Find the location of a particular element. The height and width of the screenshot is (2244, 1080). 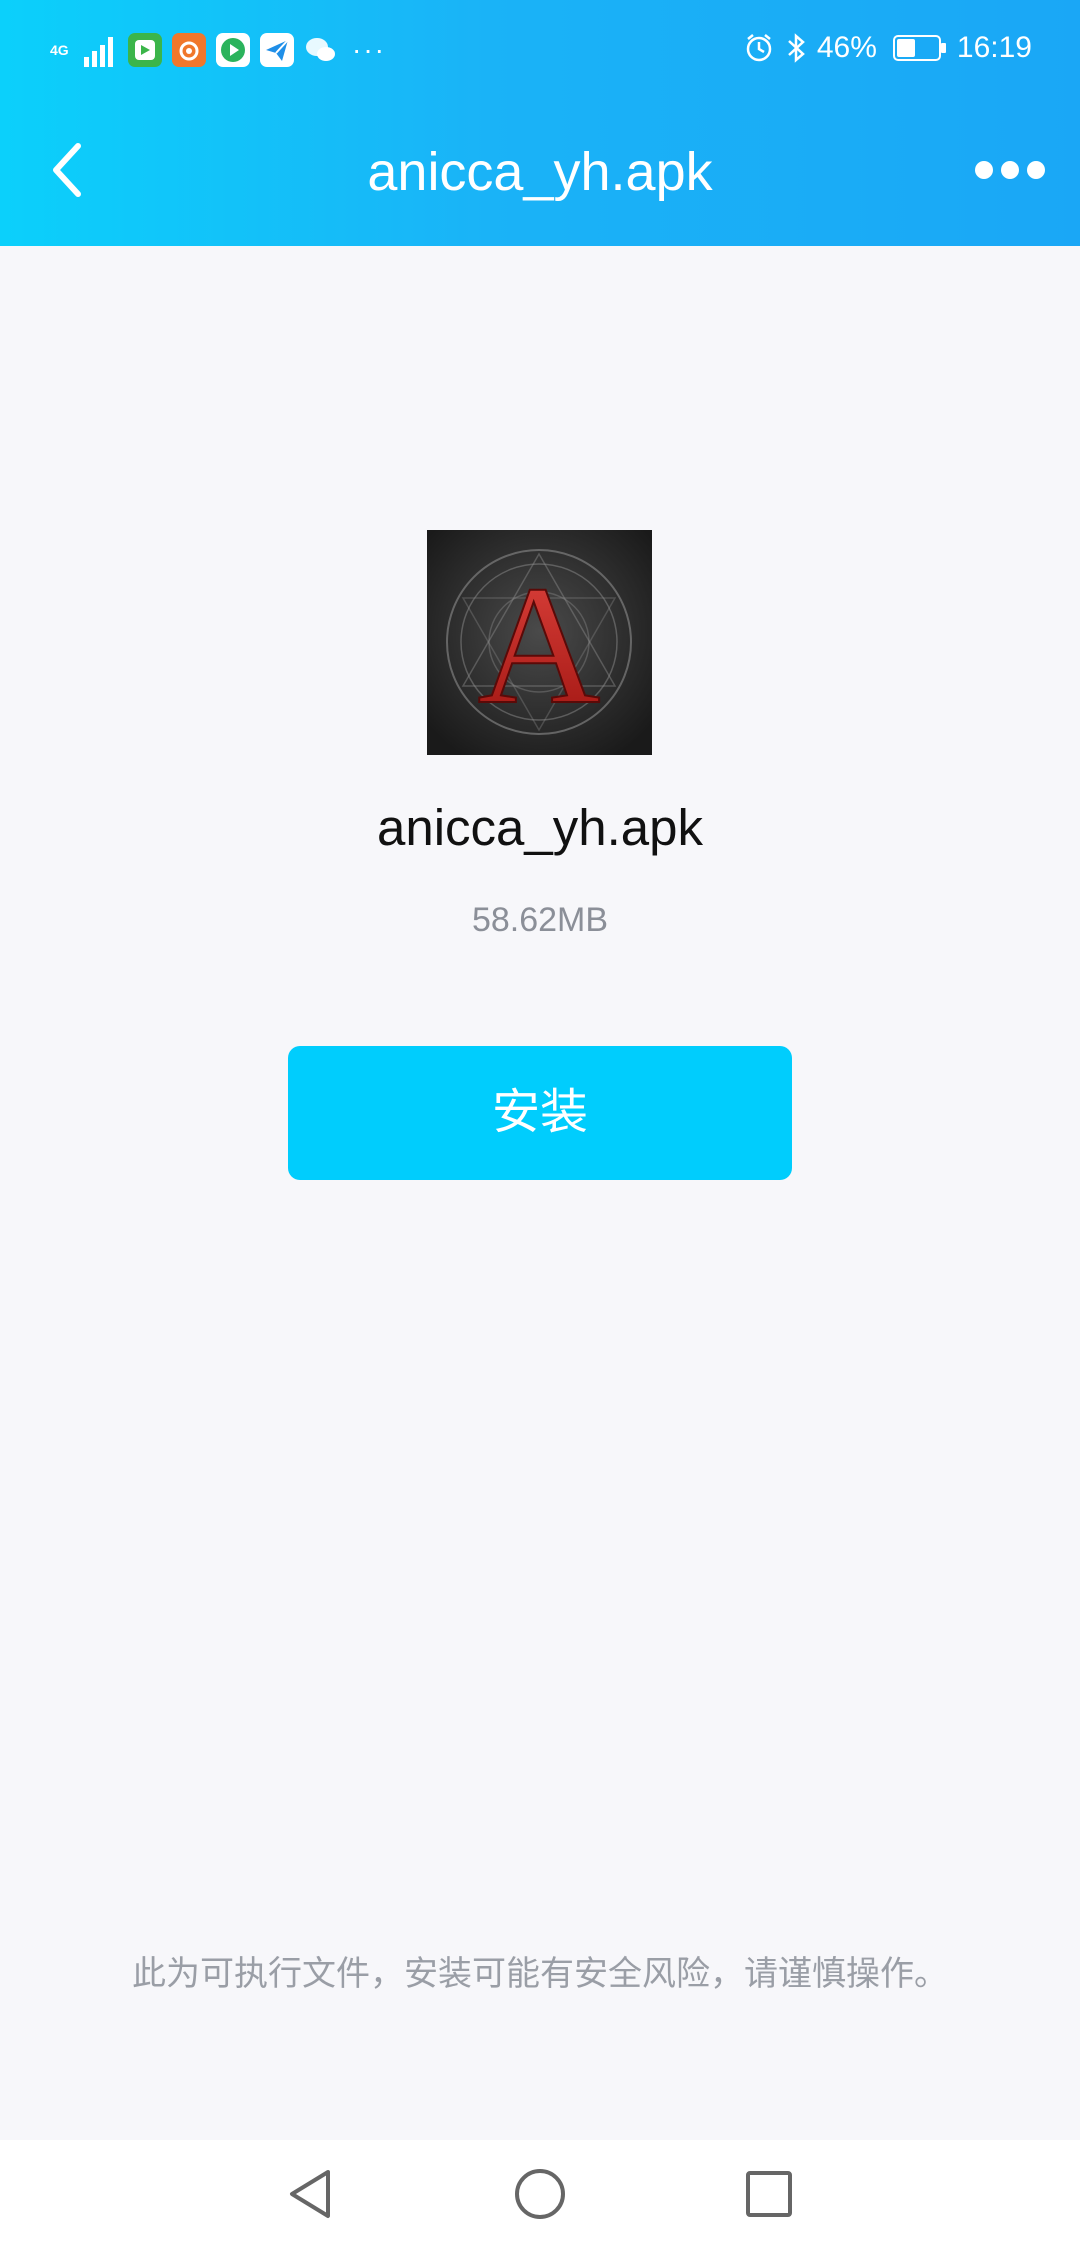

app-logo-letter: A is located at coordinates (539, 645).